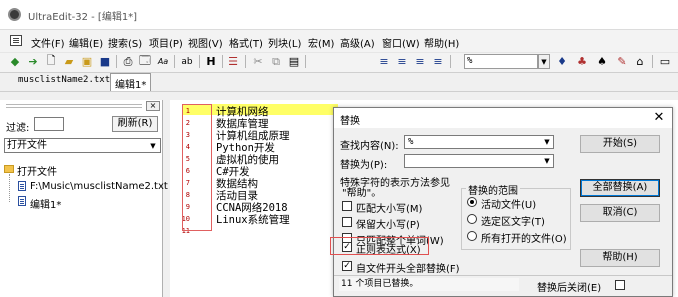 The image size is (678, 297). Describe the element at coordinates (369, 146) in the screenshot. I see `find-label: 查找内容(N):` at that location.